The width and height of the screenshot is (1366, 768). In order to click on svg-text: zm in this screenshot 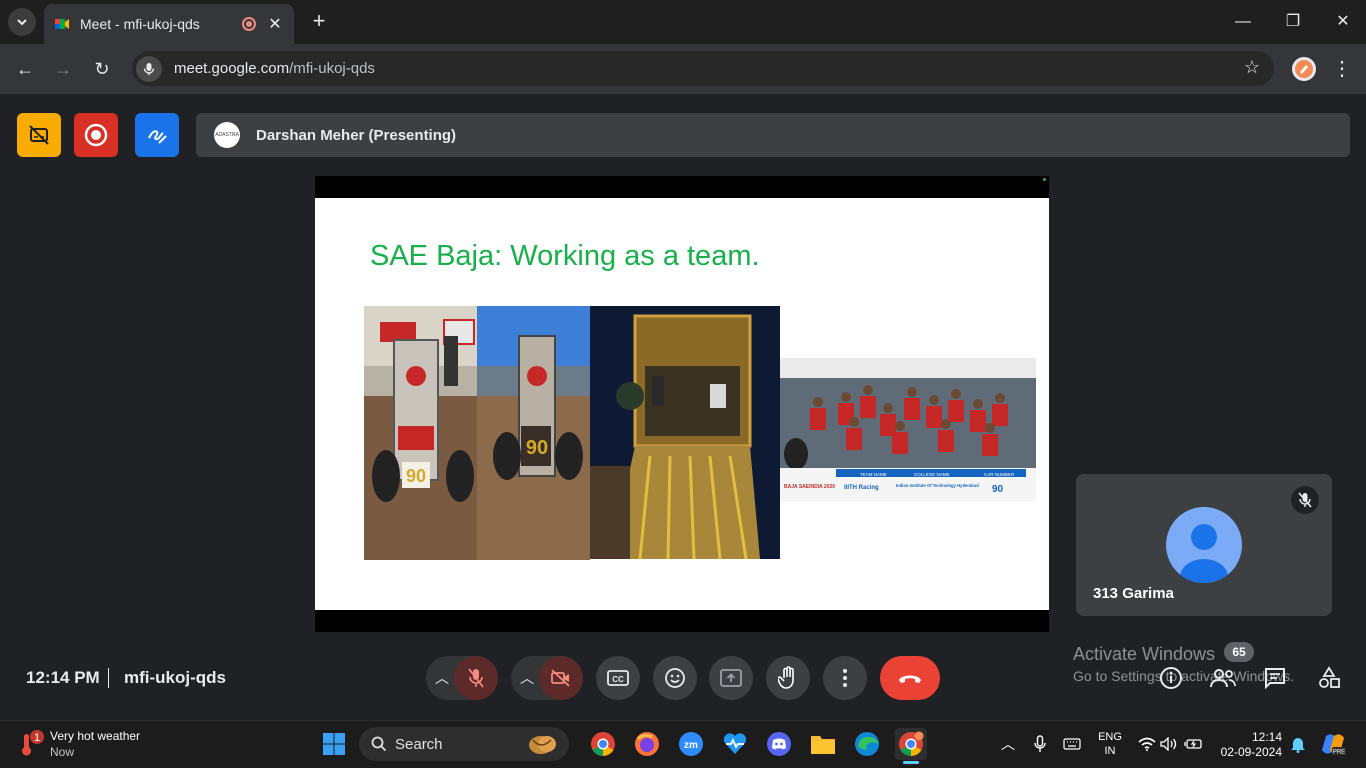, I will do `click(691, 745)`.